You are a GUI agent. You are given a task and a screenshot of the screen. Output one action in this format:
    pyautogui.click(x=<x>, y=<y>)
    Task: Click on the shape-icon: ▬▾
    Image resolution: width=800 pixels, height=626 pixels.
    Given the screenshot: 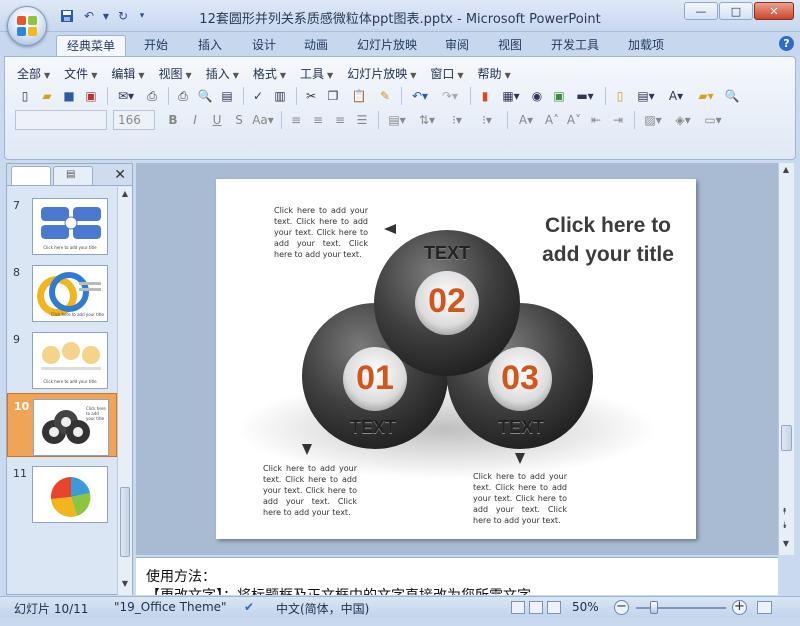 What is the action you would take?
    pyautogui.click(x=585, y=96)
    